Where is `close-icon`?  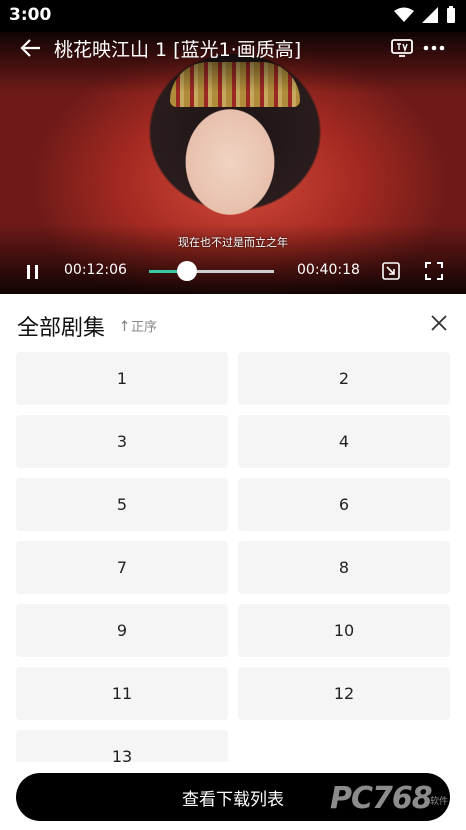 close-icon is located at coordinates (439, 323).